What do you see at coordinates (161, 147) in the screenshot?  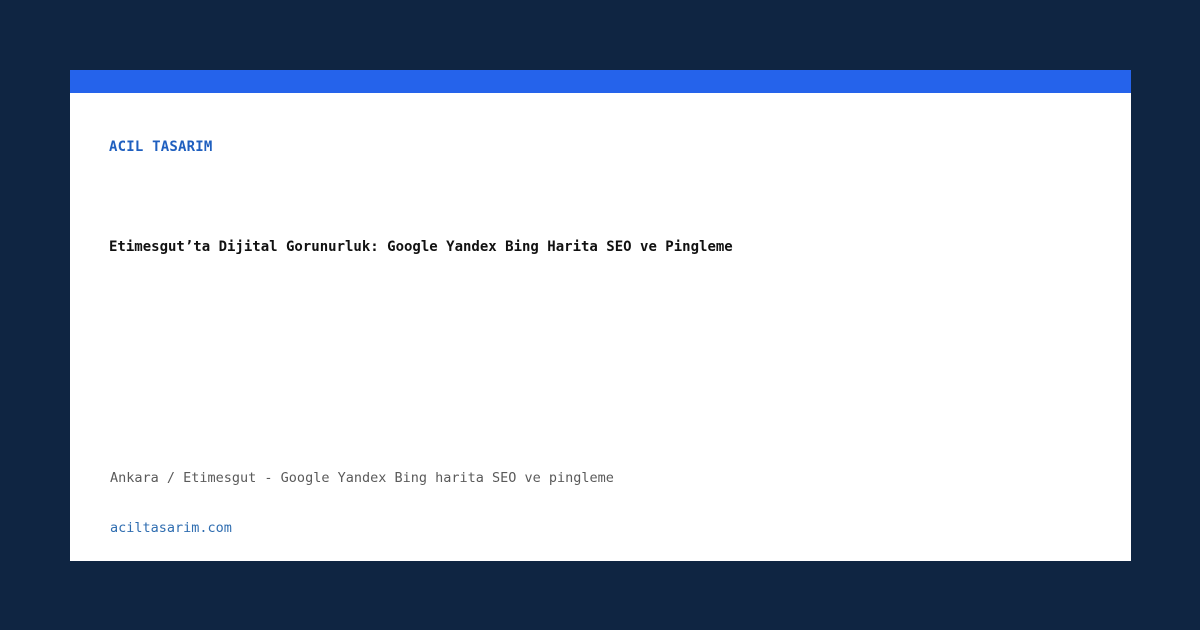 I see `brand-name: ACIL TASARIM` at bounding box center [161, 147].